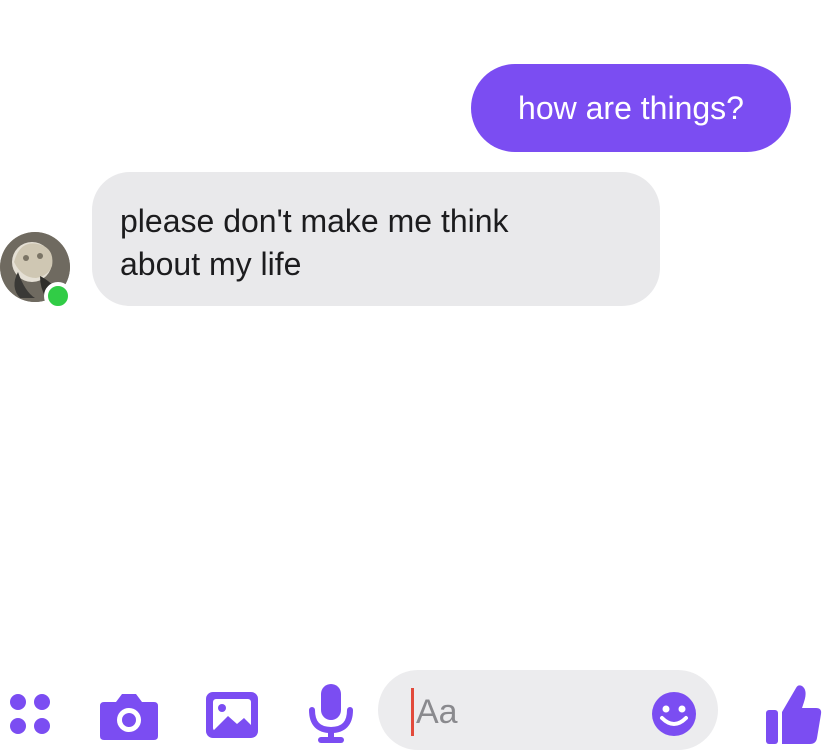 Image resolution: width=828 pixels, height=750 pixels. What do you see at coordinates (331, 714) in the screenshot?
I see `microphone-icon` at bounding box center [331, 714].